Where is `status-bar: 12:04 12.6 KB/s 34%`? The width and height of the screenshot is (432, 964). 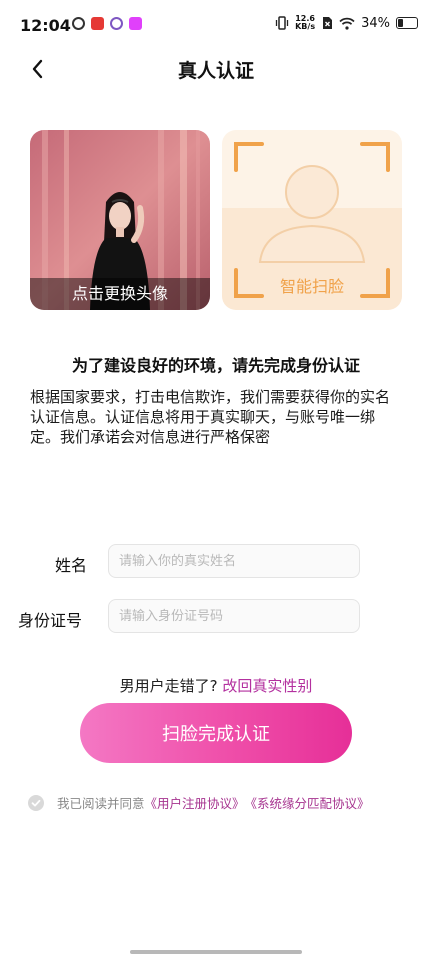 status-bar: 12:04 12.6 KB/s 34% is located at coordinates (216, 25).